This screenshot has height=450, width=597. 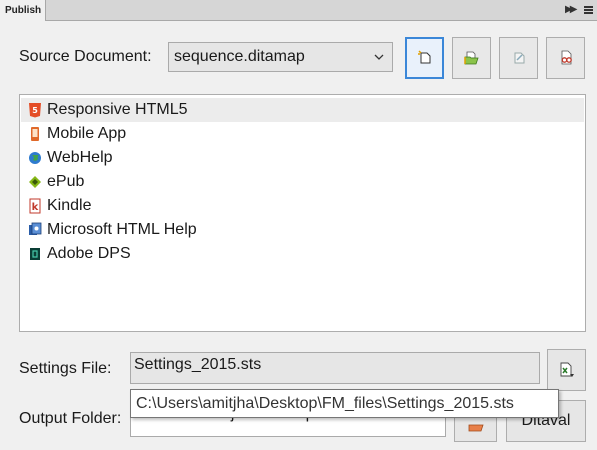 I want to click on edit-settings-icon, so click(x=519, y=58).